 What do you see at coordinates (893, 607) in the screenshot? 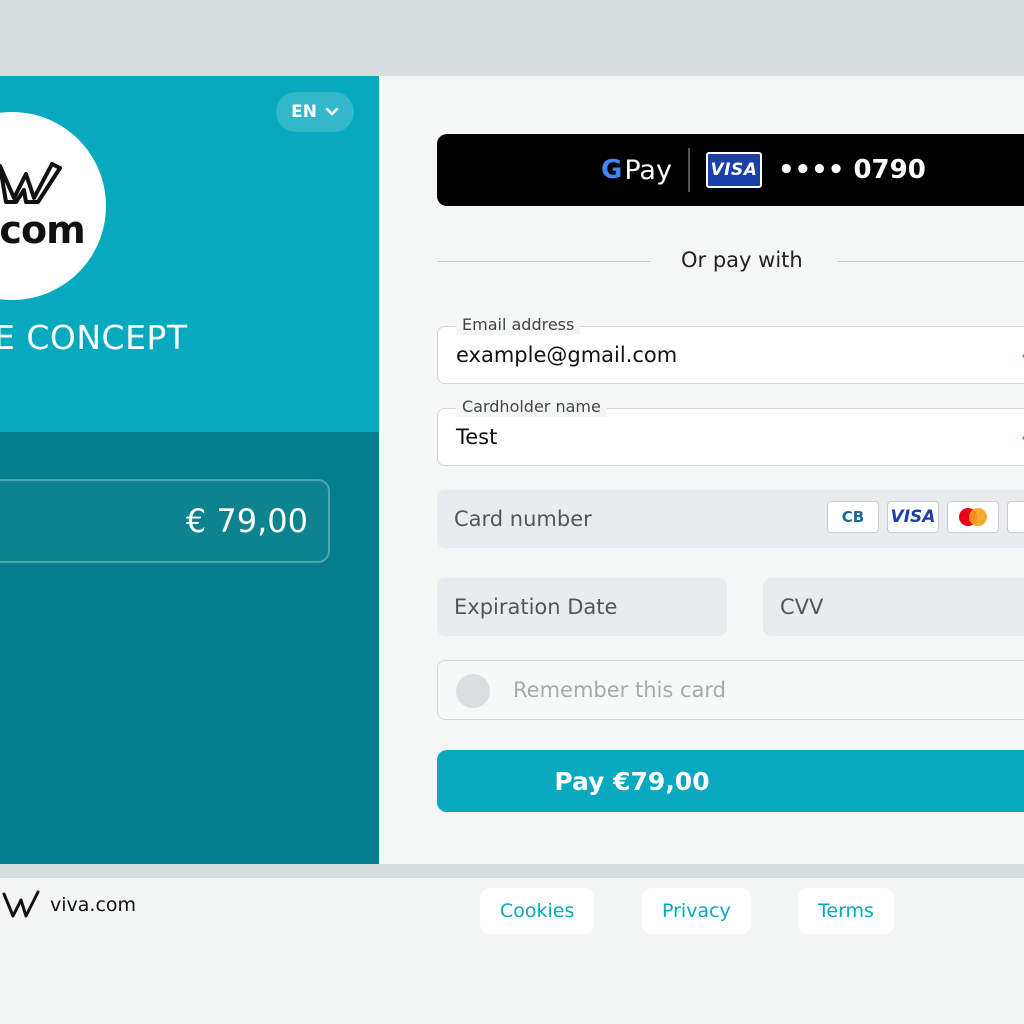
I see `cvv-input: CVV` at bounding box center [893, 607].